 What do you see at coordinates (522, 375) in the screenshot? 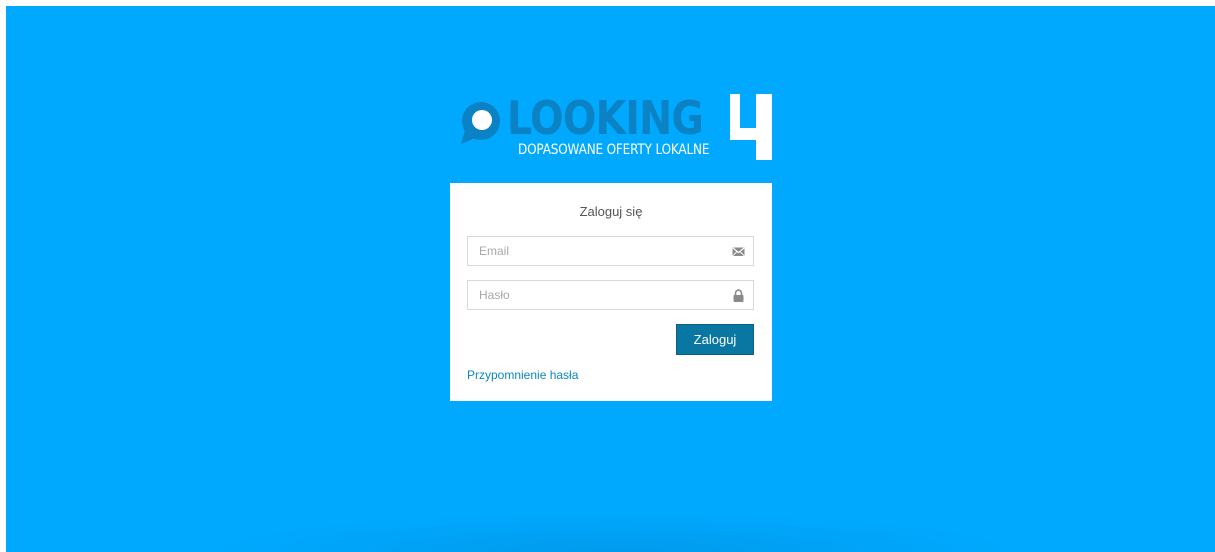
I see `forgot-password-link: Przypomnienie hasła` at bounding box center [522, 375].